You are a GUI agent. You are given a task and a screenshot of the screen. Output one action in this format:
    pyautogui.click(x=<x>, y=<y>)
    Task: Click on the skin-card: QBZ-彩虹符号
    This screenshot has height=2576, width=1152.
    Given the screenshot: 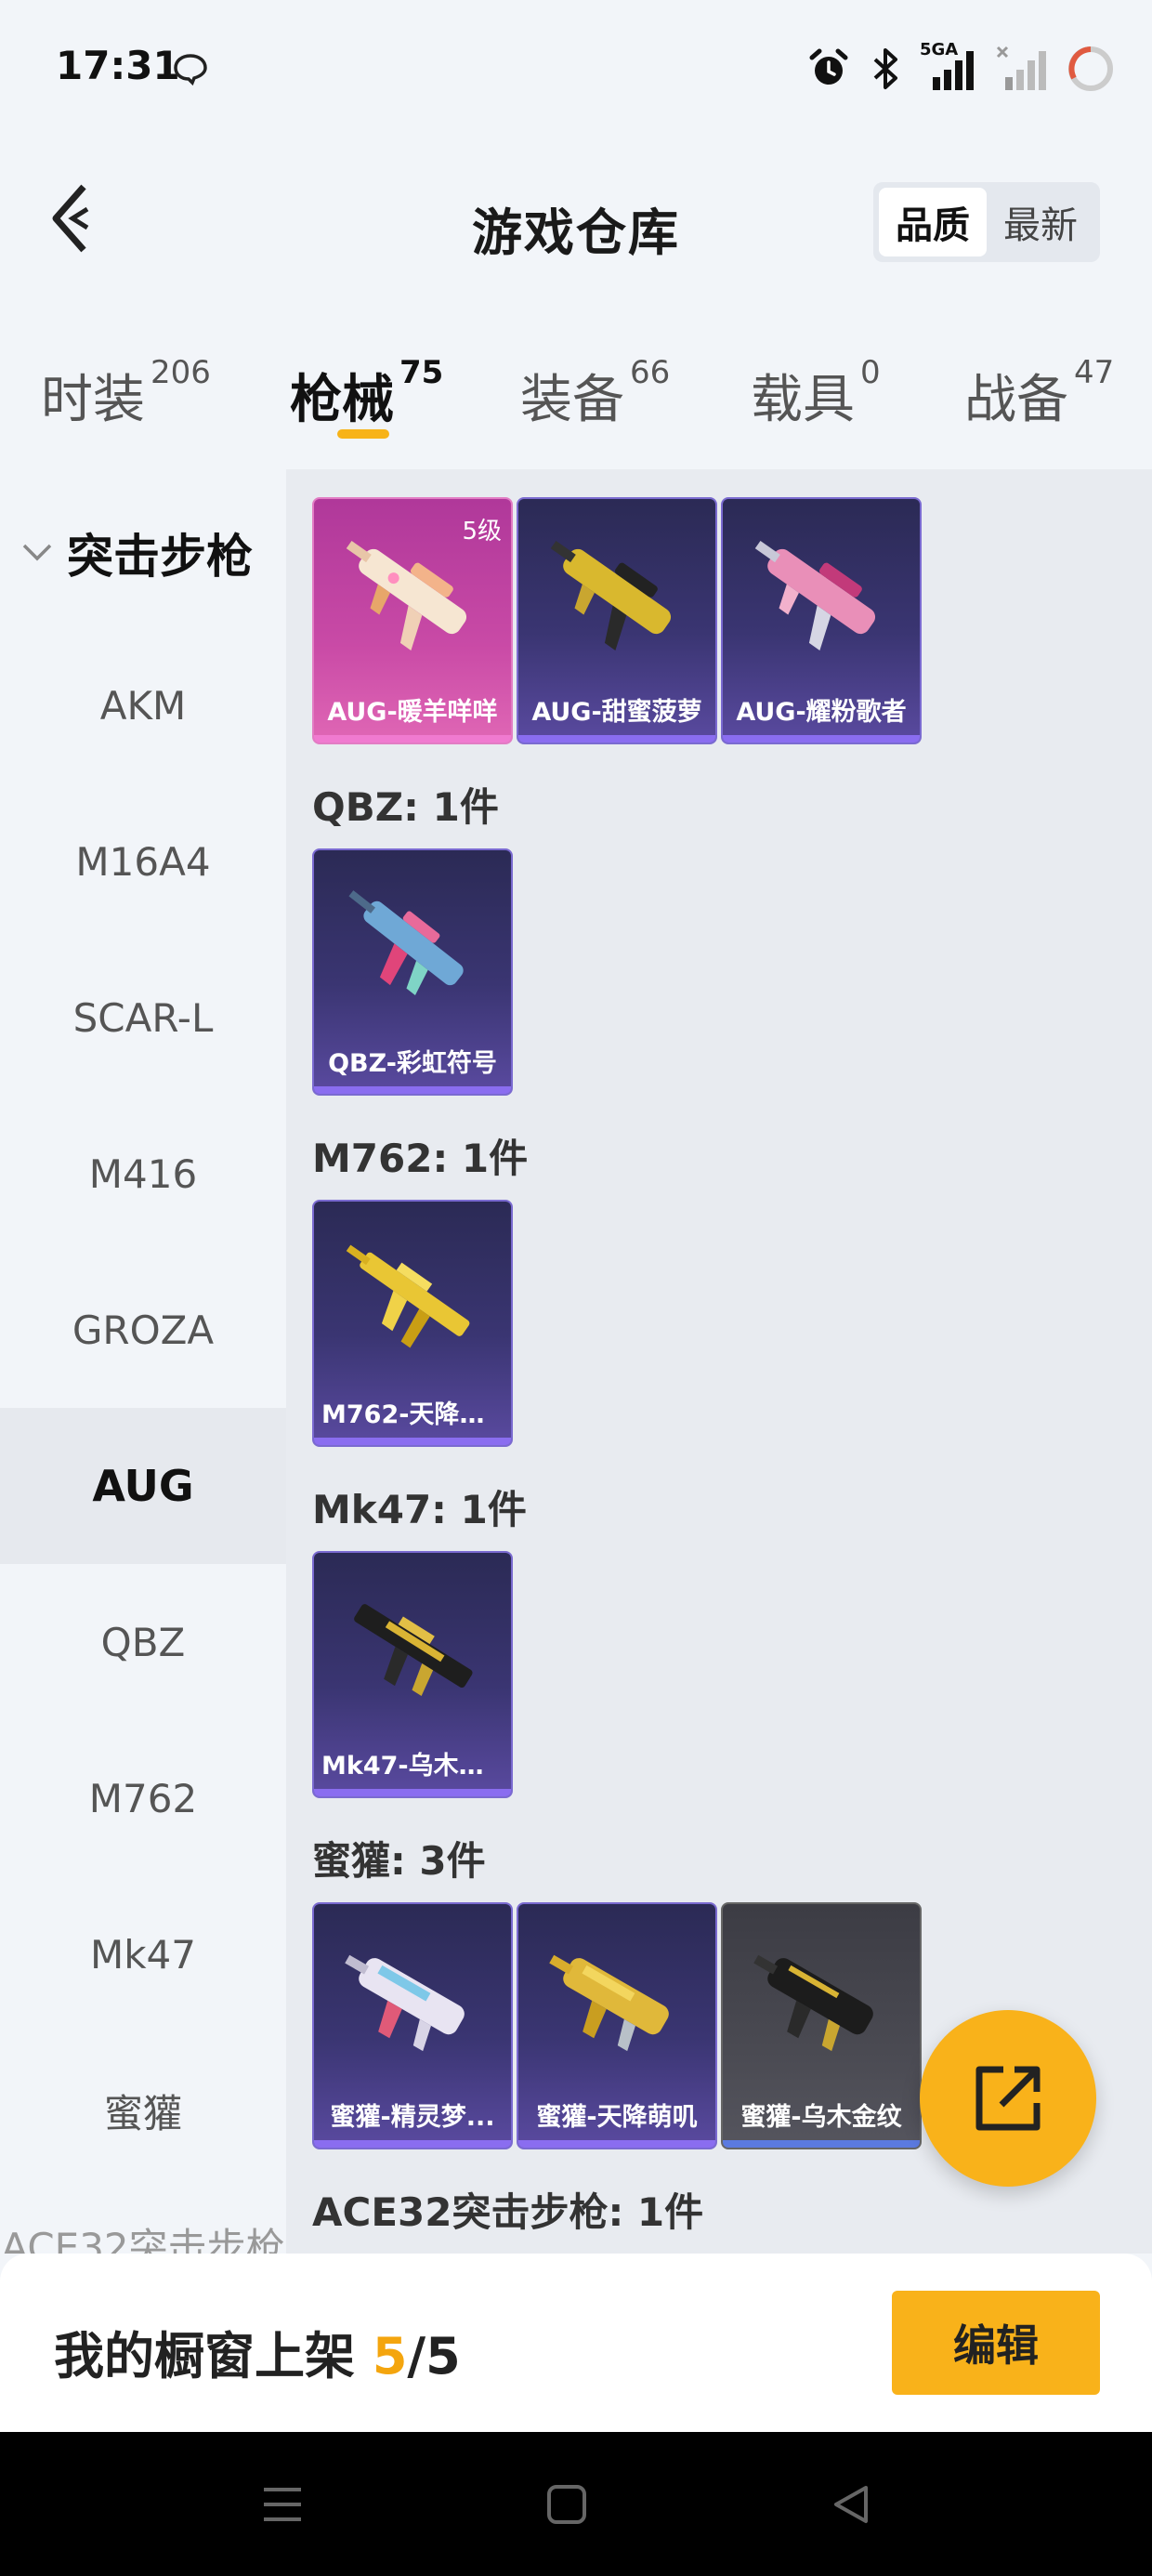 What is the action you would take?
    pyautogui.click(x=412, y=972)
    